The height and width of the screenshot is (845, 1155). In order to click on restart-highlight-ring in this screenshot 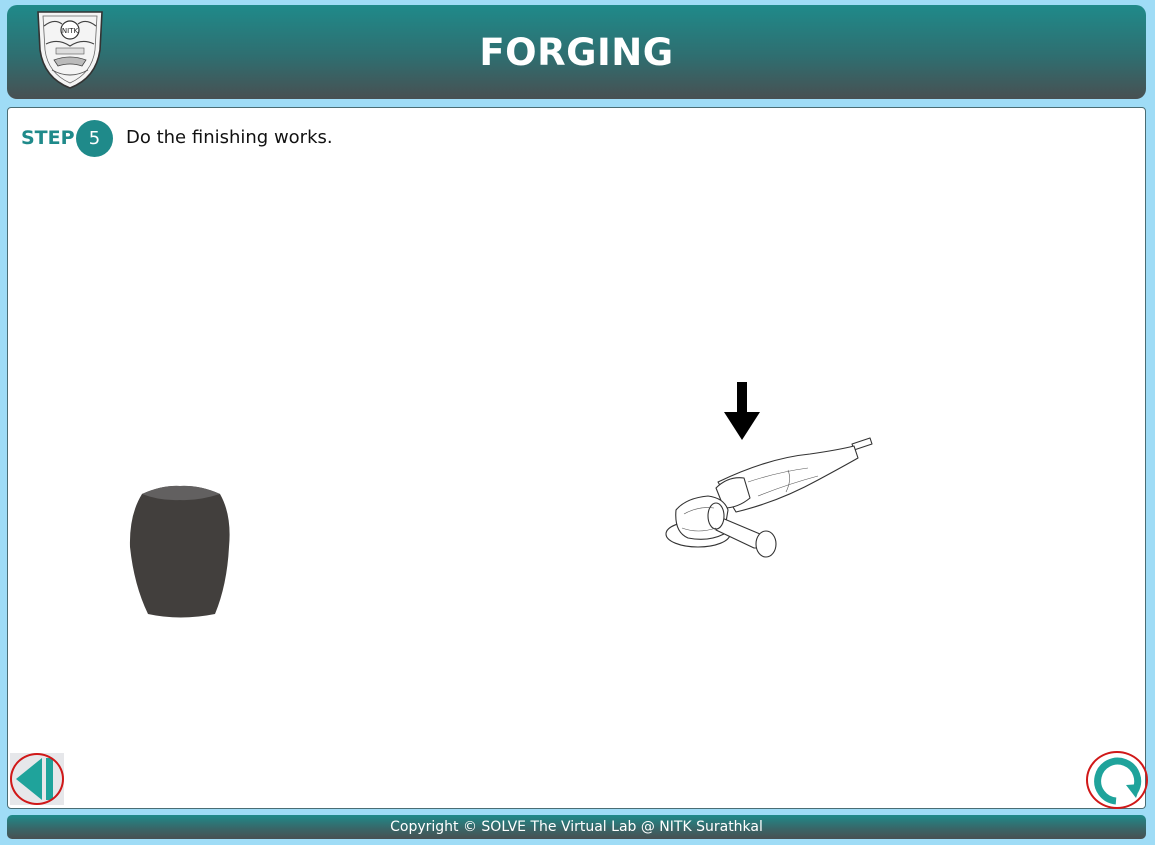, I will do `click(1117, 780)`.